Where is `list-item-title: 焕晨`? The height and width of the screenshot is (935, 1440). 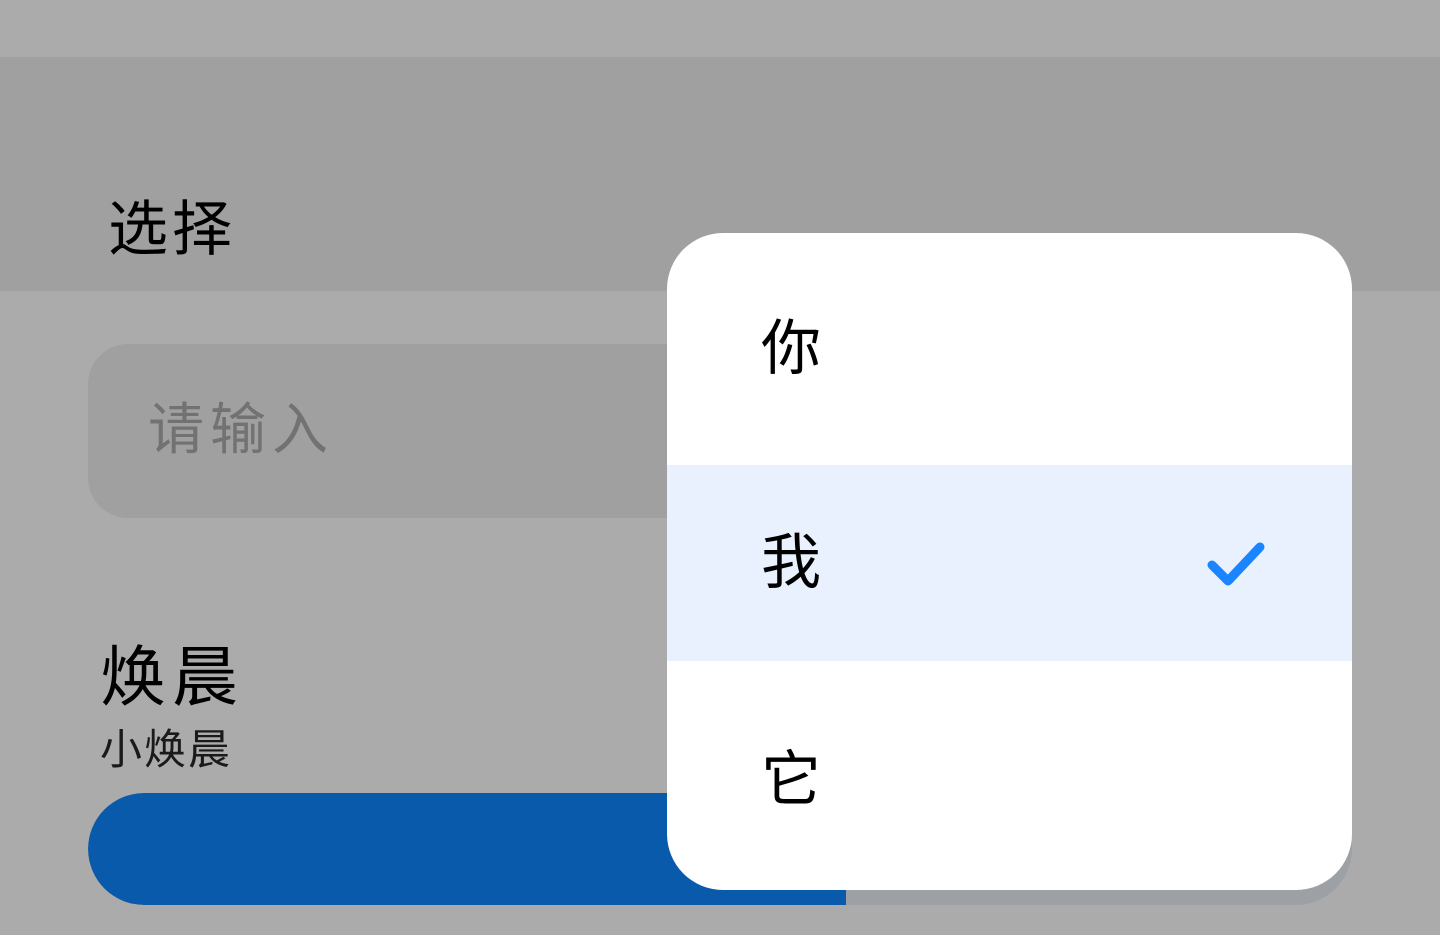
list-item-title: 焕晨 is located at coordinates (172, 677).